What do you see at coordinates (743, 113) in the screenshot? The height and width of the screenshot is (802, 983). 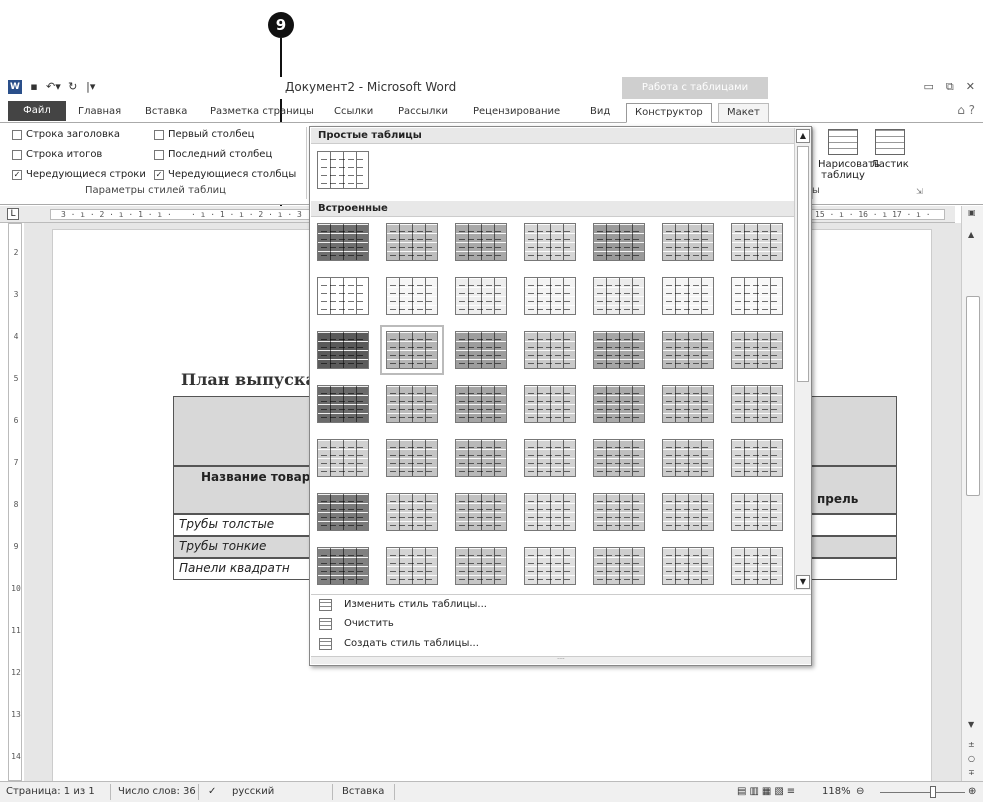 I see `tab-layout: Макет` at bounding box center [743, 113].